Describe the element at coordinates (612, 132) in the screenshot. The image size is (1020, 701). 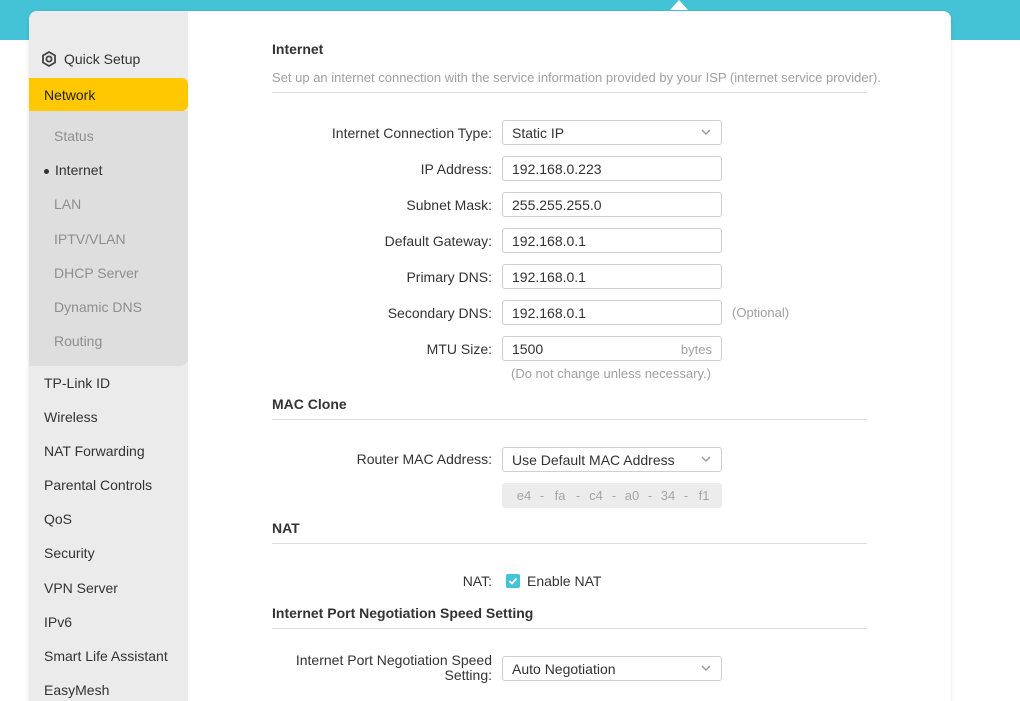
I see `connection-type-select: Static IP` at that location.